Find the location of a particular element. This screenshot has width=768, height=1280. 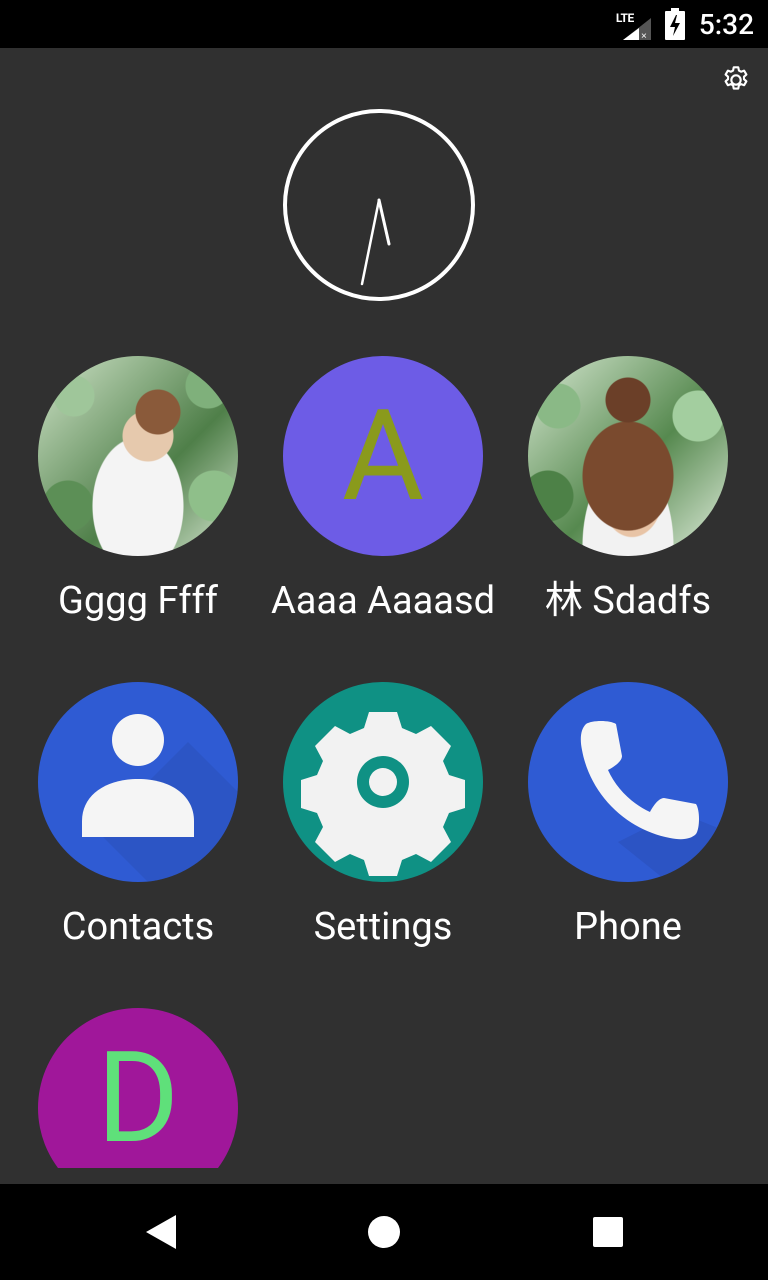

back-button is located at coordinates (160, 1232).